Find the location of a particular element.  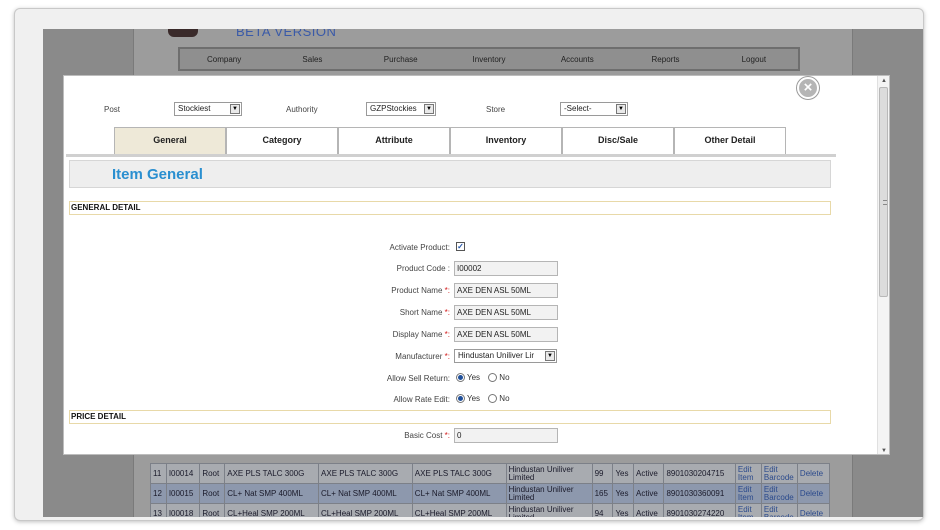

dialog-scrollbar: ▲ ▼ is located at coordinates (883, 265).